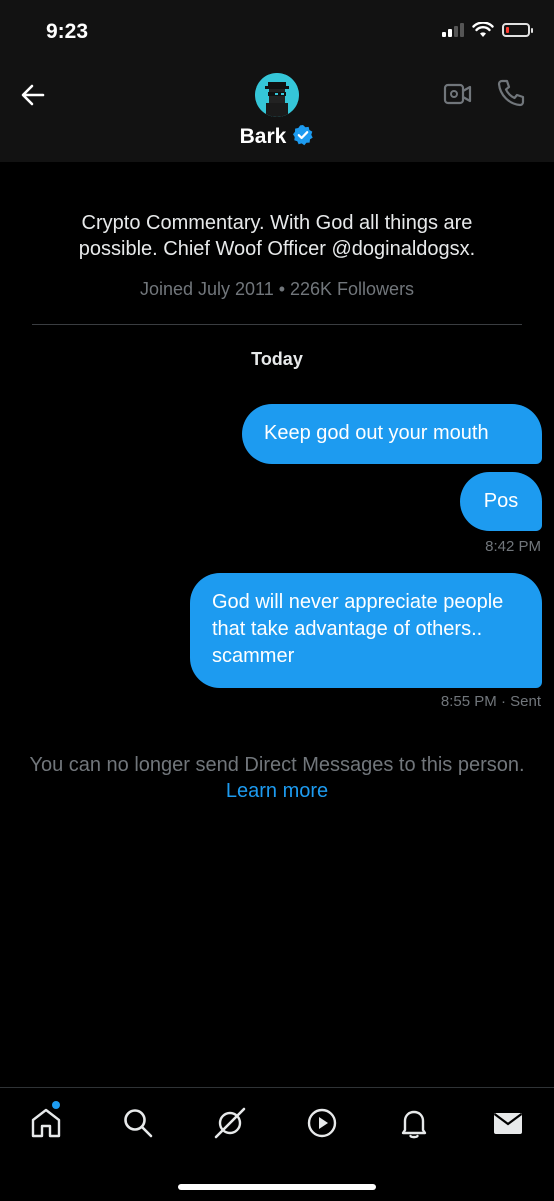  What do you see at coordinates (513, 546) in the screenshot?
I see `message-timestamp: 8:42 PM` at bounding box center [513, 546].